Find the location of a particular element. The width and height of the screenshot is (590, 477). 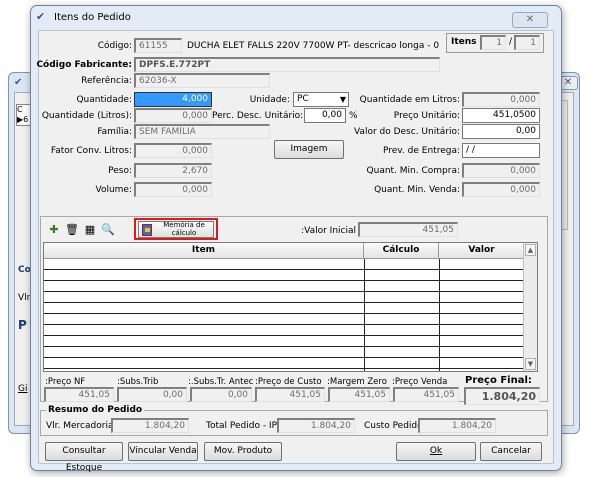

memoria-calculo-button: Memória de cálculo is located at coordinates (176, 229).